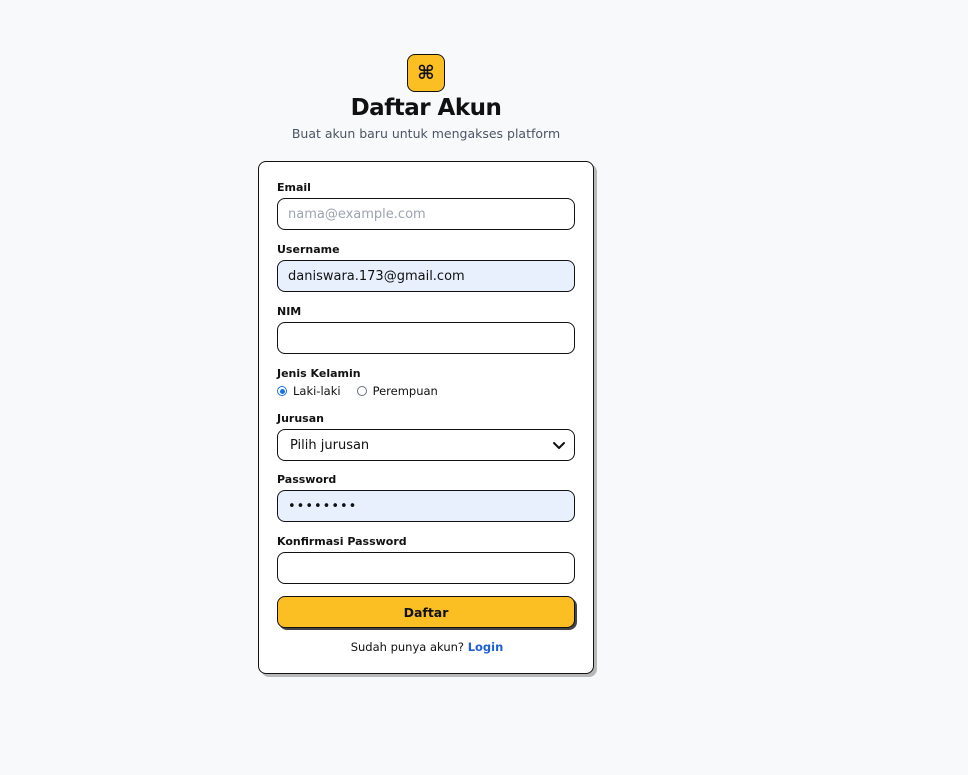  What do you see at coordinates (486, 647) in the screenshot?
I see `login-link: Login` at bounding box center [486, 647].